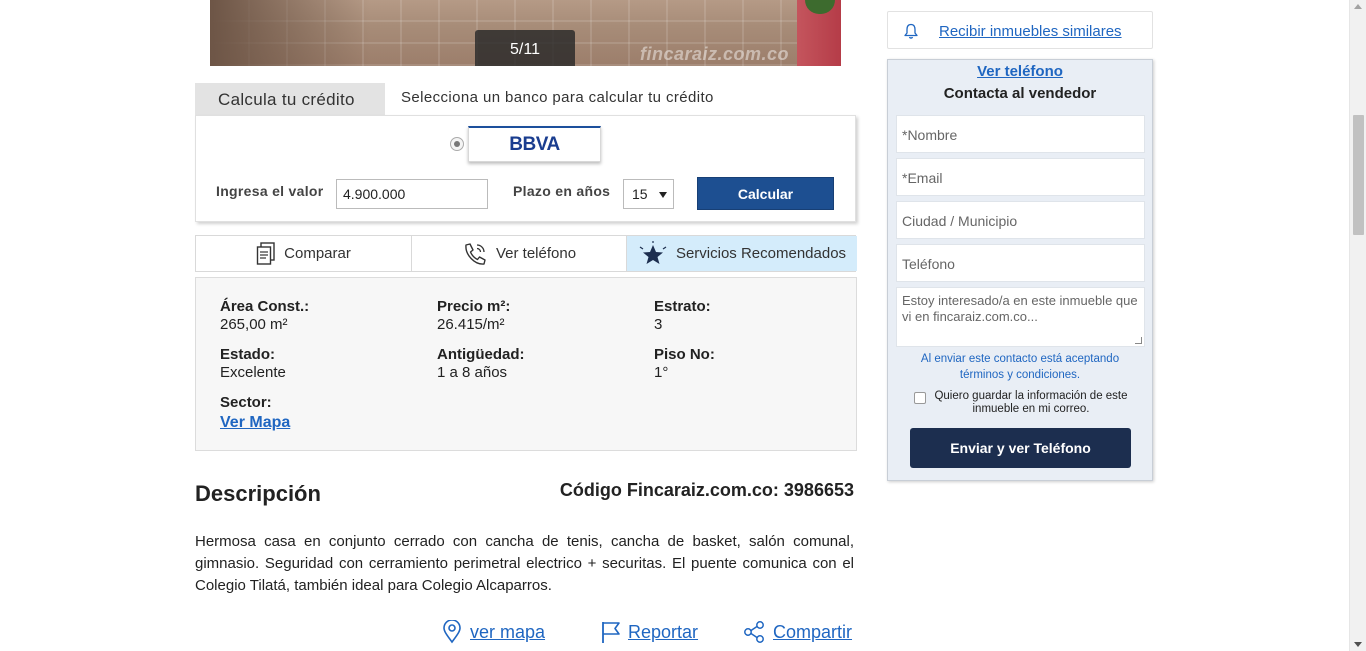  I want to click on feature-price-value: 26.415/m², so click(471, 324).